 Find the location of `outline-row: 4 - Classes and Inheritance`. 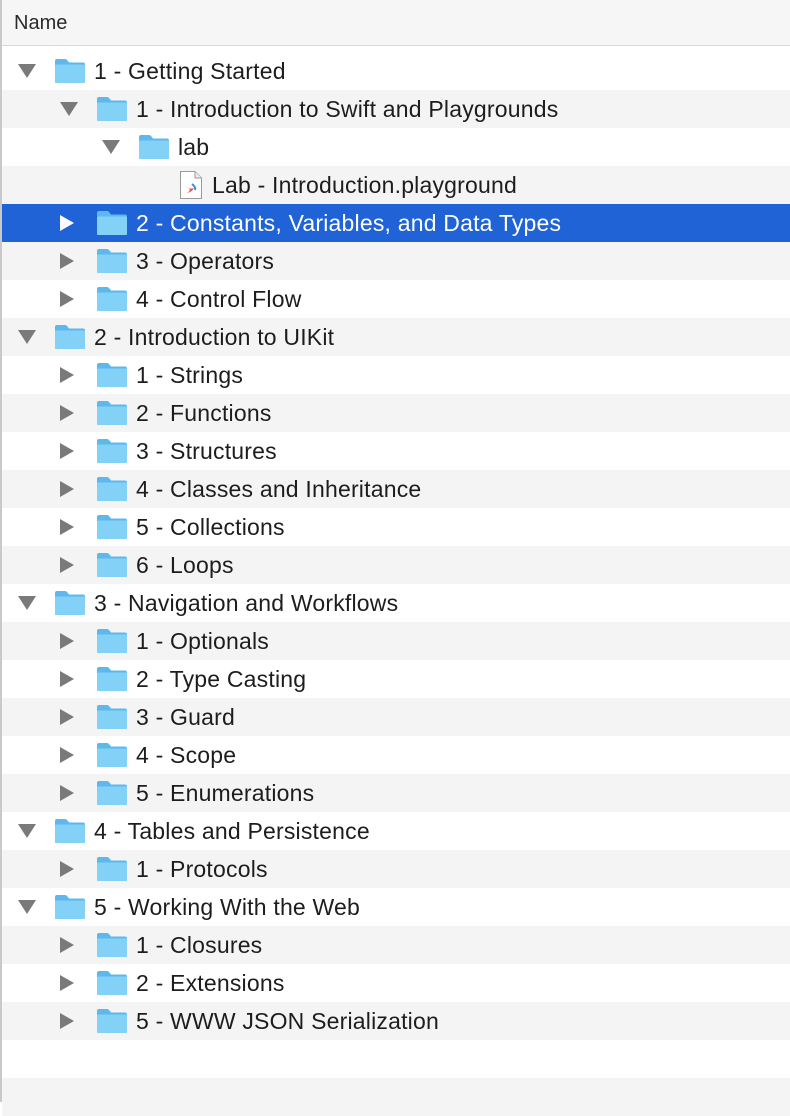

outline-row: 4 - Classes and Inheritance is located at coordinates (396, 489).